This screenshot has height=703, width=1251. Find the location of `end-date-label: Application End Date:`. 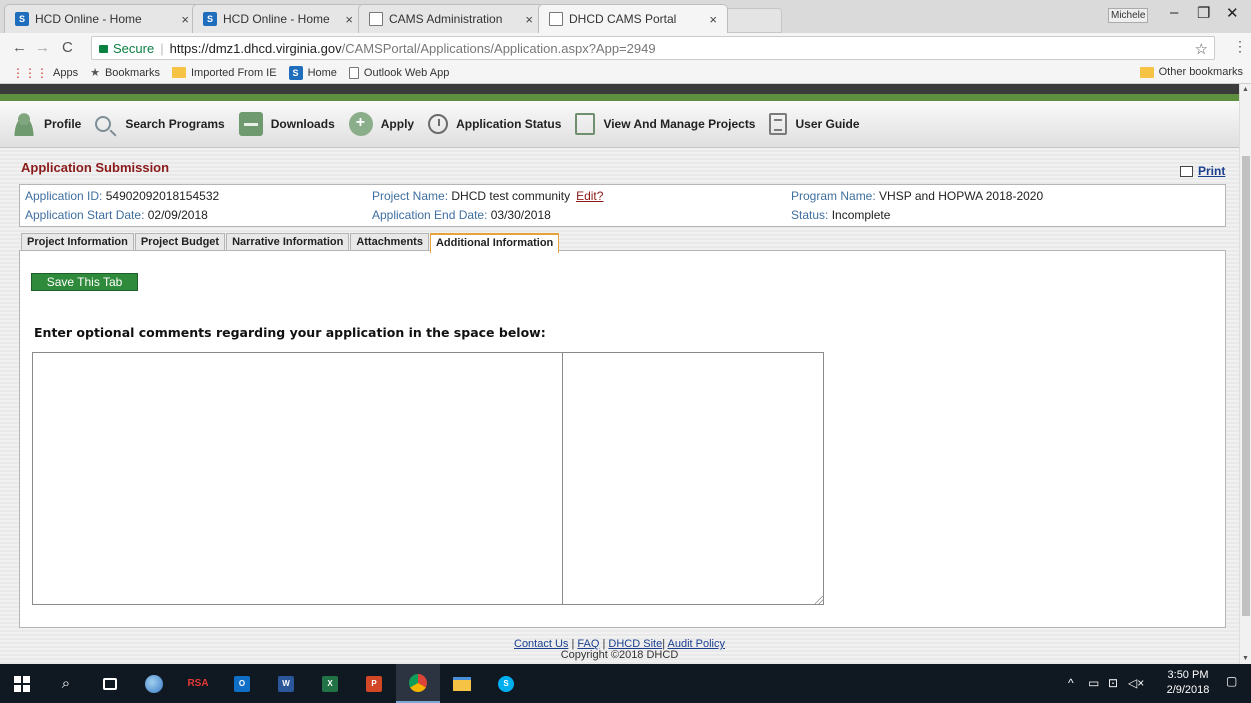

end-date-label: Application End Date: is located at coordinates (430, 215).